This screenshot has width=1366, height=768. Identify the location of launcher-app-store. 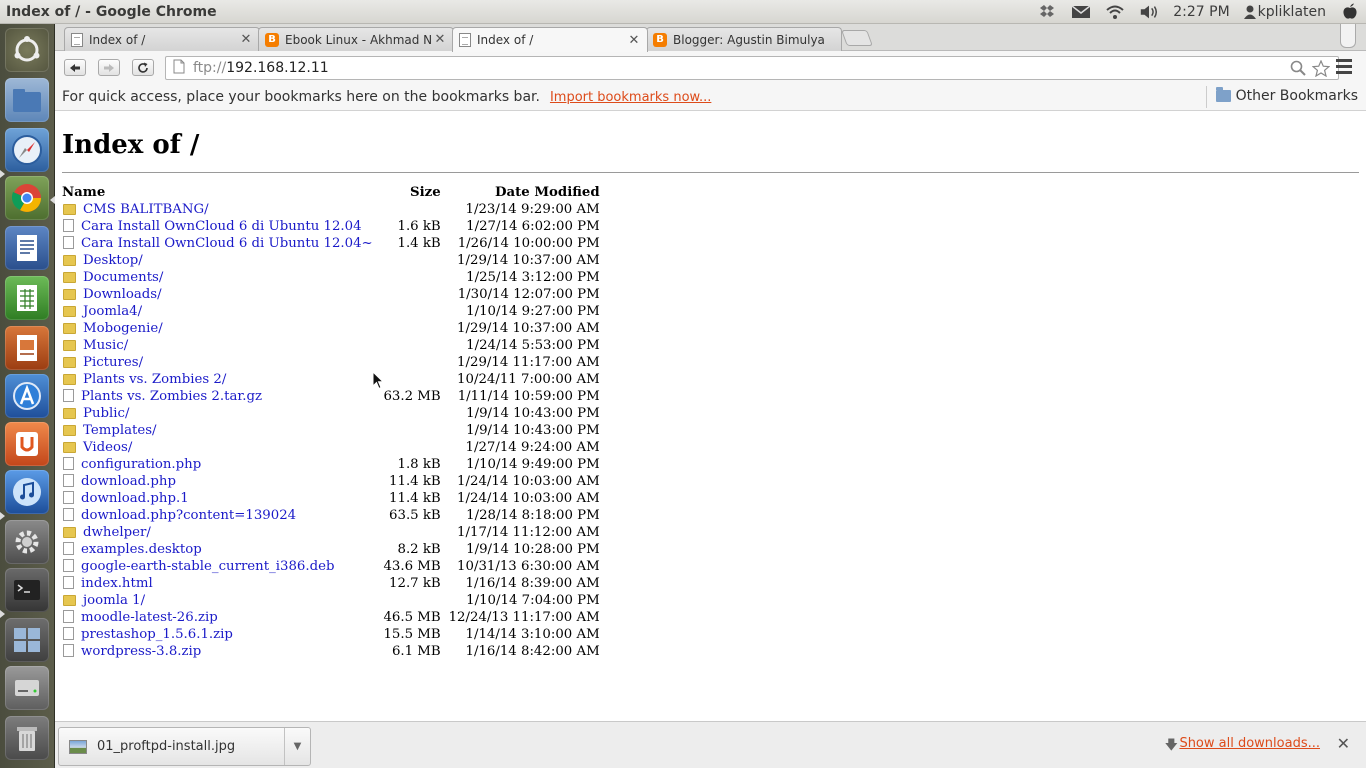
(27, 396).